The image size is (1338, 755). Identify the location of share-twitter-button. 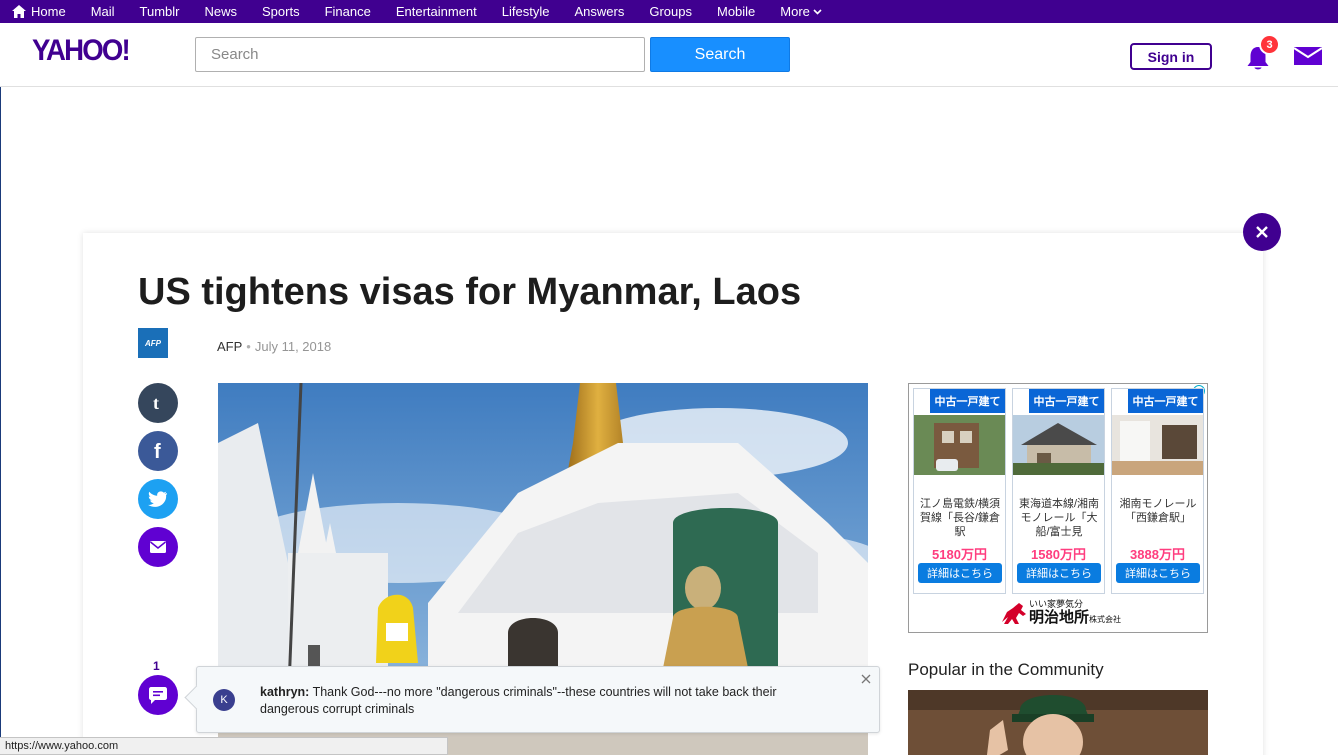
(158, 499).